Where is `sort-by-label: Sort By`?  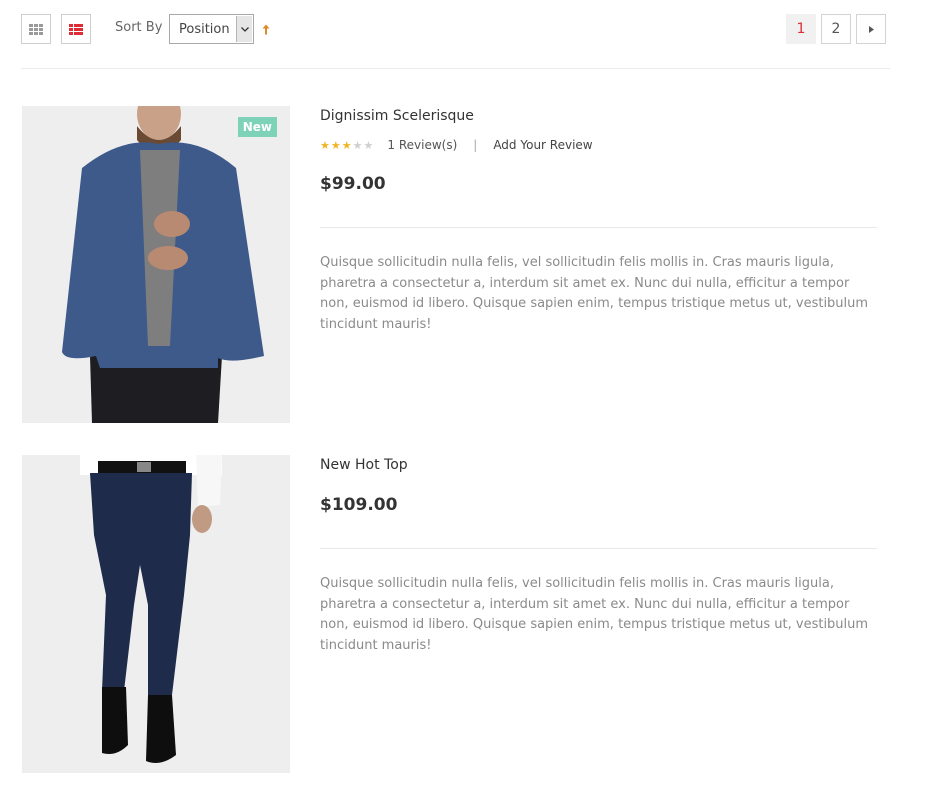
sort-by-label: Sort By is located at coordinates (139, 27).